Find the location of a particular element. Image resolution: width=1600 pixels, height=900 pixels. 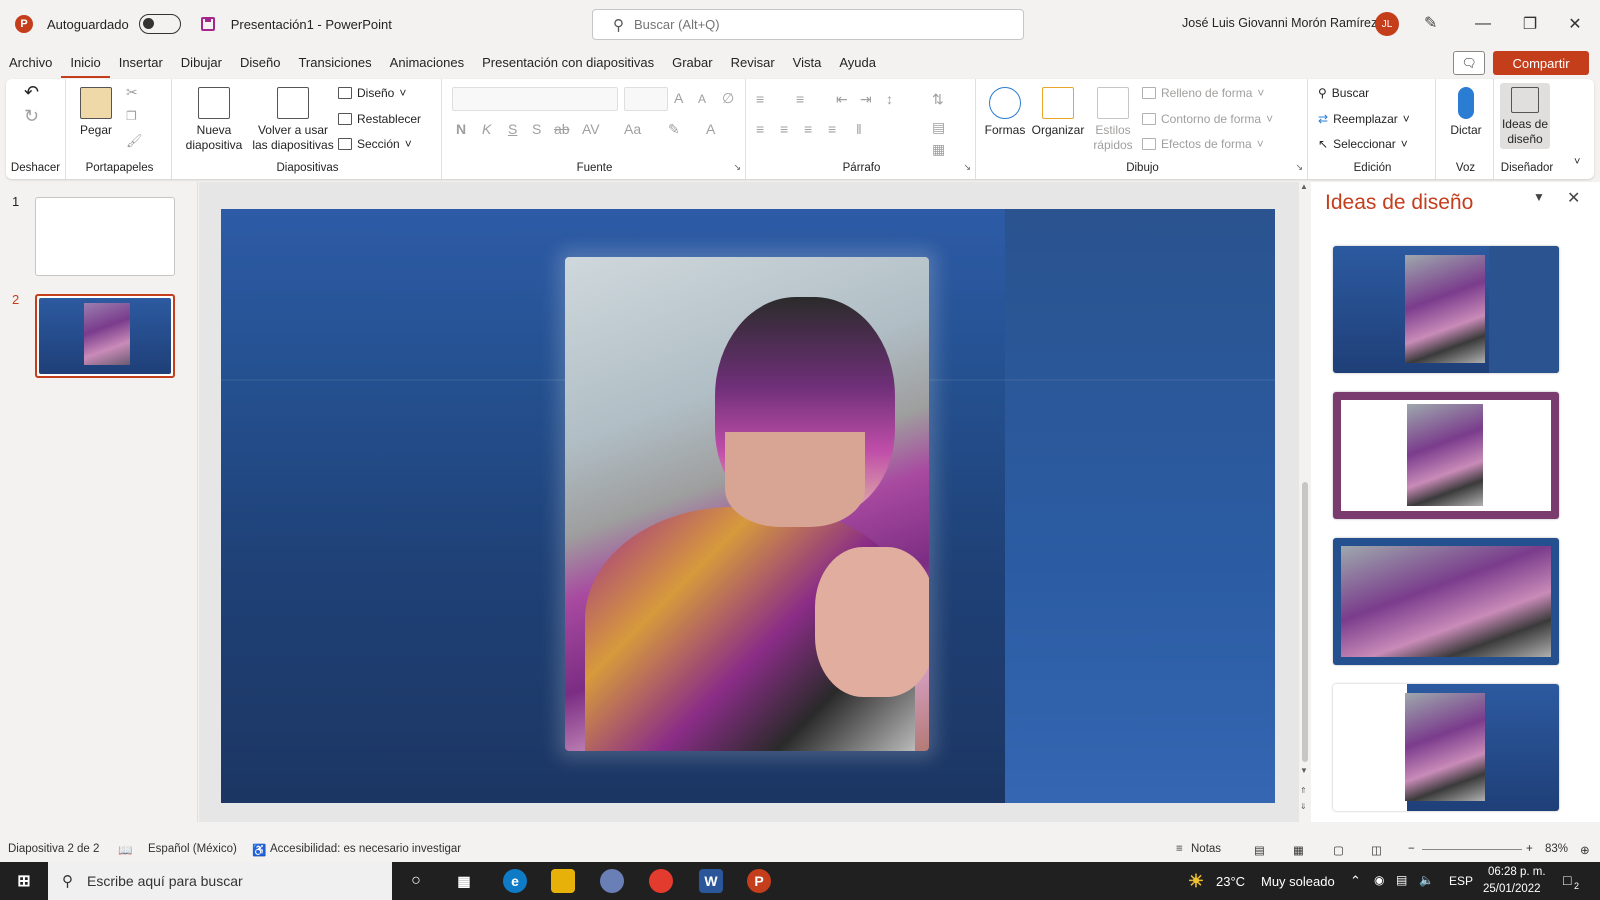

weather-temp: 23°C is located at coordinates (1230, 881).